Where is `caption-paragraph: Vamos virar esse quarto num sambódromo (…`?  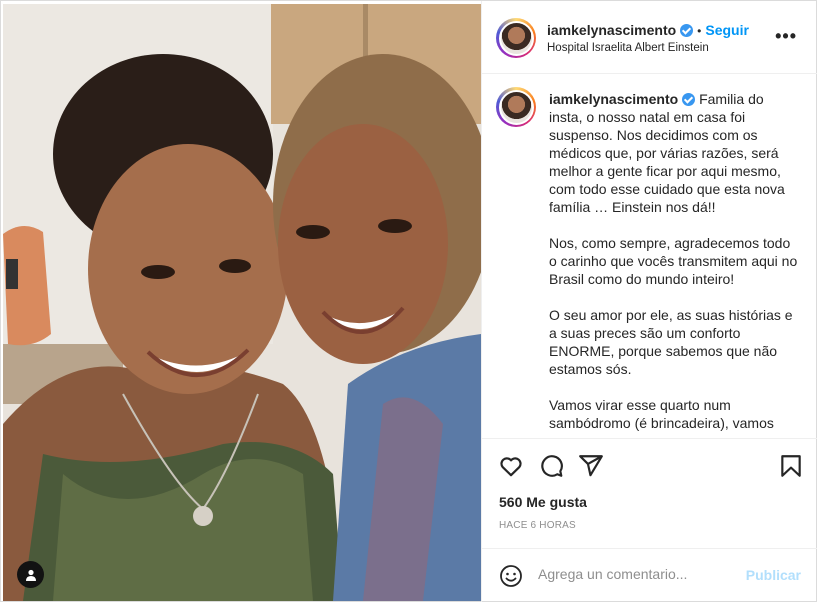 caption-paragraph: Vamos virar esse quarto num sambódromo (… is located at coordinates (661, 414).